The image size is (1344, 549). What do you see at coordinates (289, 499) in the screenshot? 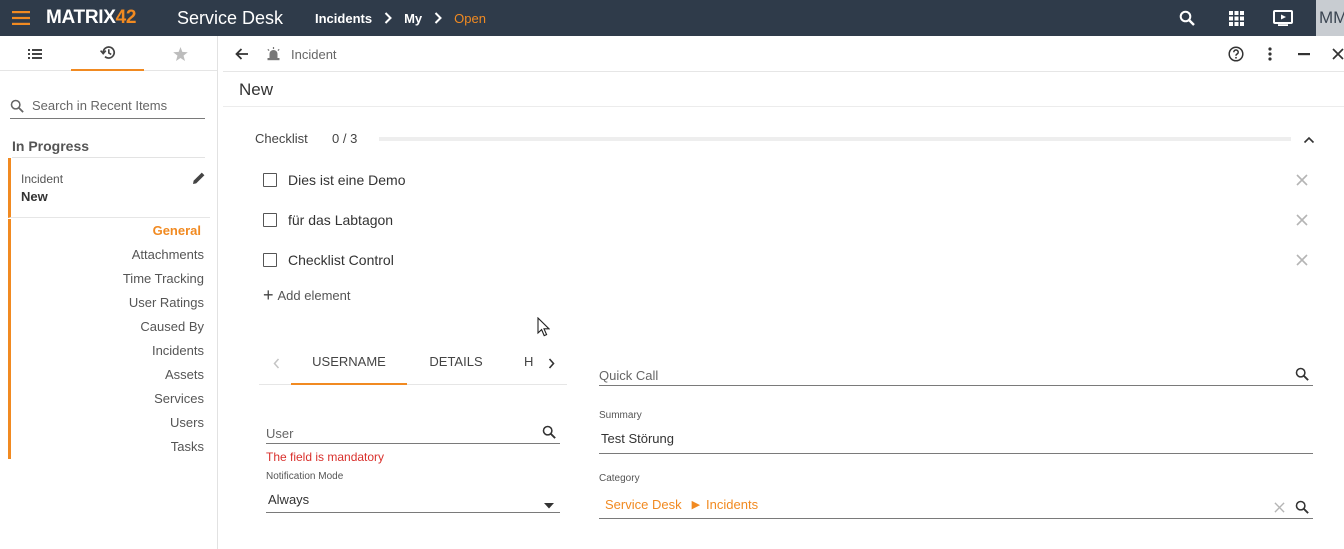
I see `notification-mode-value: Always` at bounding box center [289, 499].